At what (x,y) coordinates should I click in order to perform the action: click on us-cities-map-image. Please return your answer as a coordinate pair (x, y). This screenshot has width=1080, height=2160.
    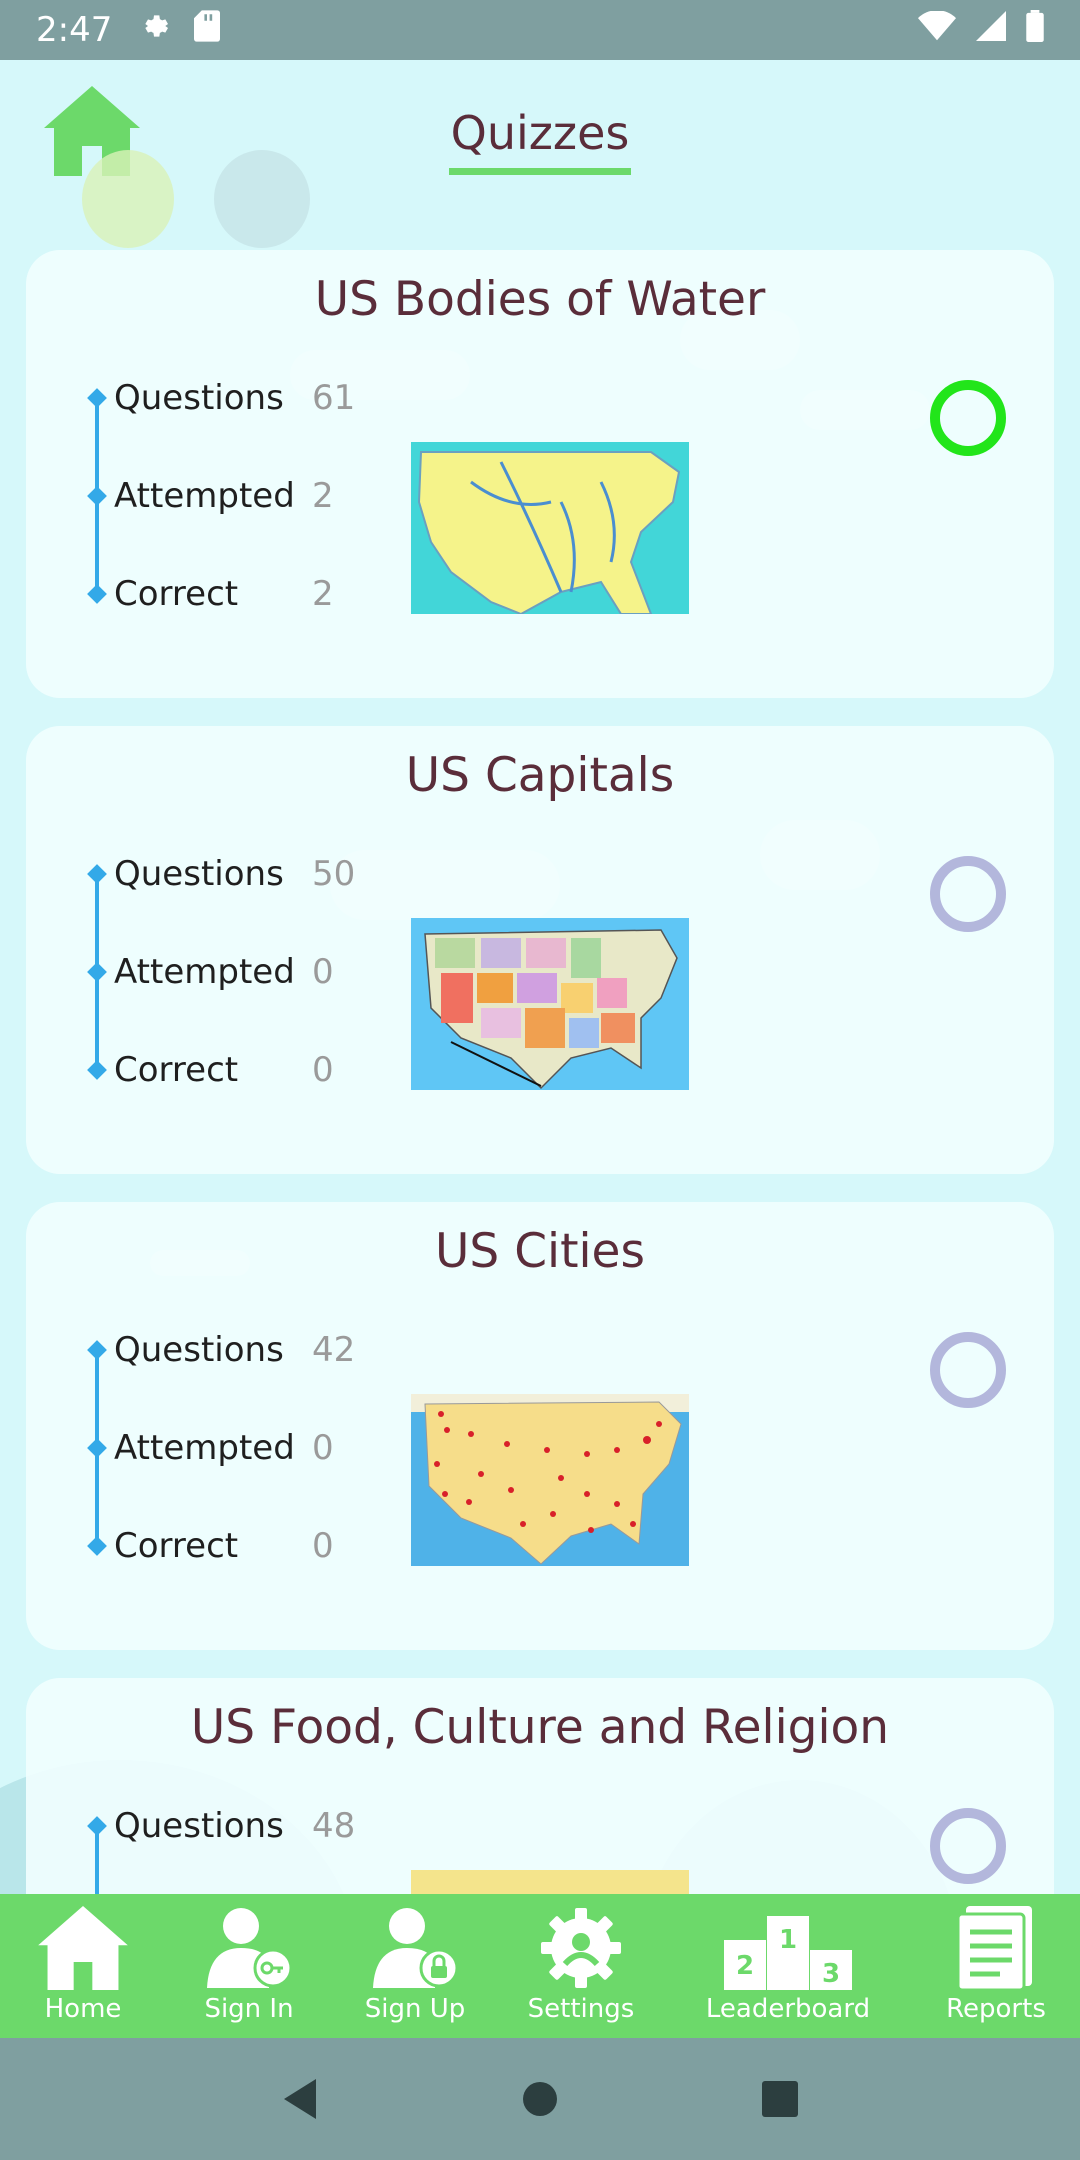
    Looking at the image, I should click on (550, 1480).